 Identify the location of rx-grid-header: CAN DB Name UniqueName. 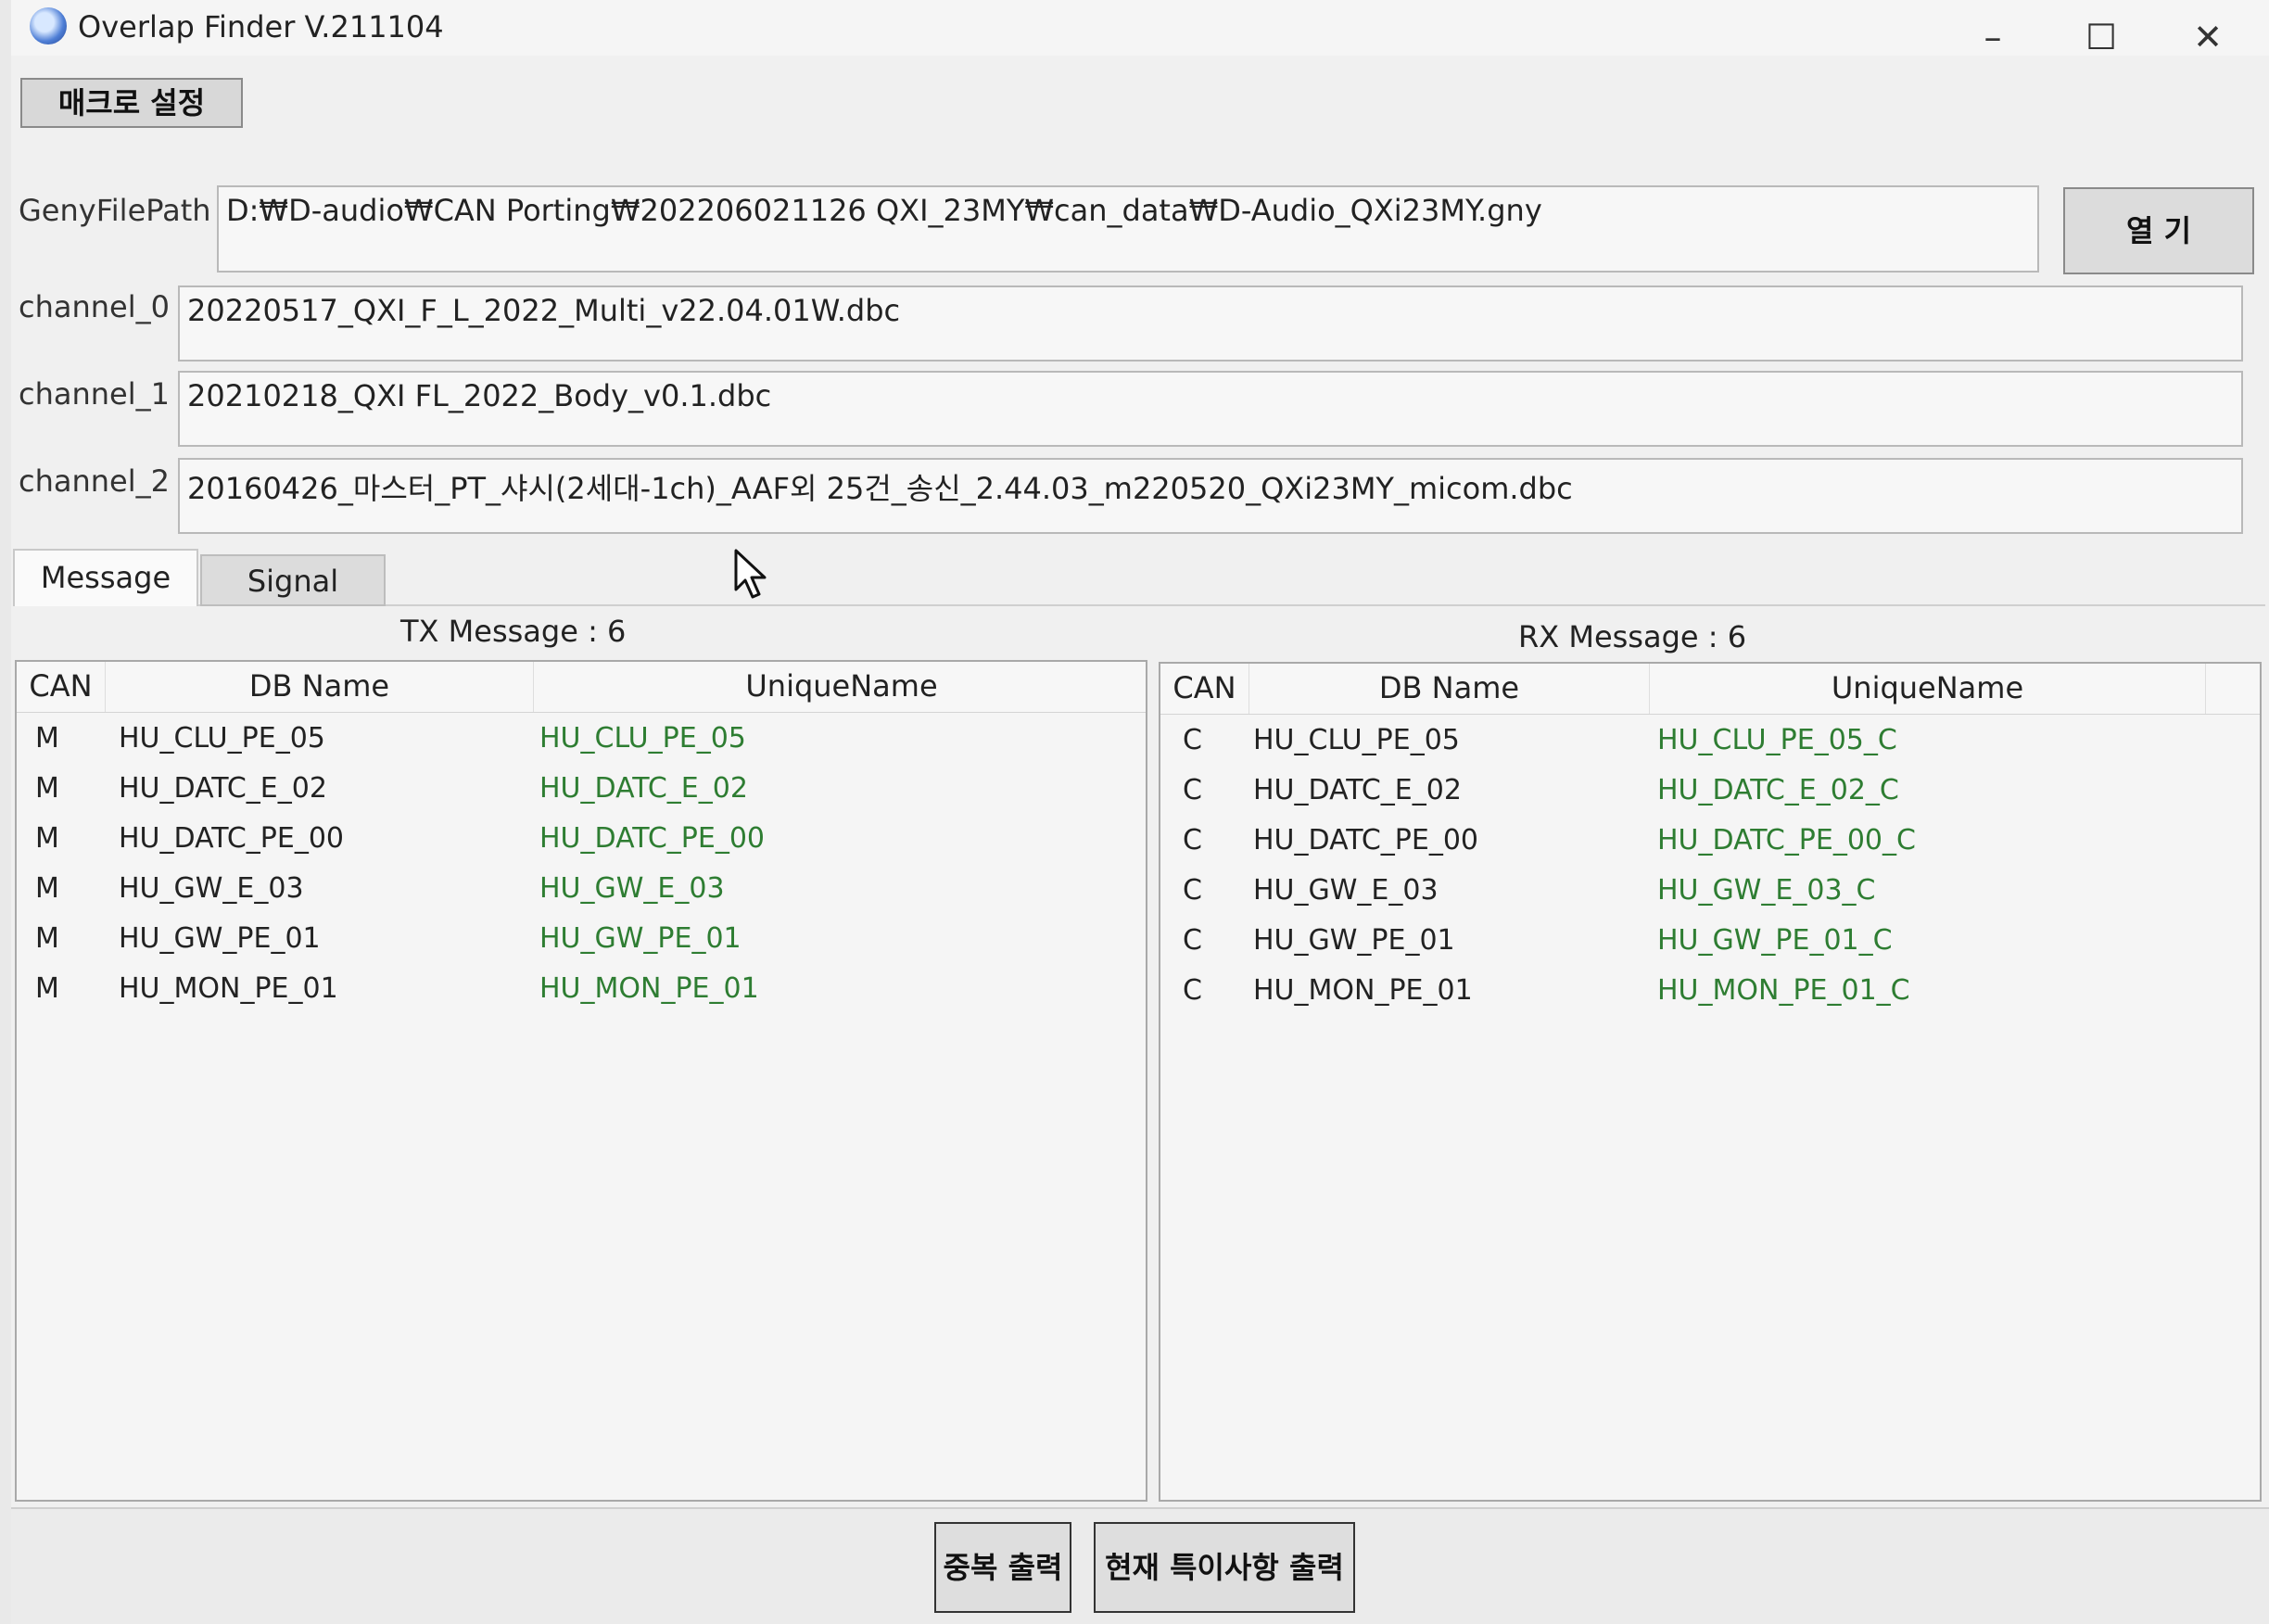
(1710, 689).